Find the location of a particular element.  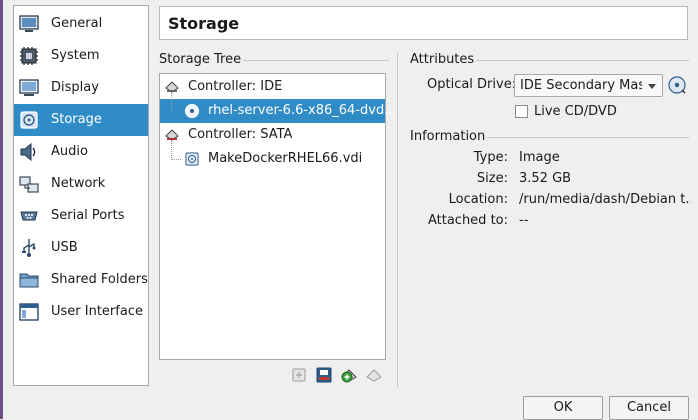

remove-controller-icon is located at coordinates (374, 375).